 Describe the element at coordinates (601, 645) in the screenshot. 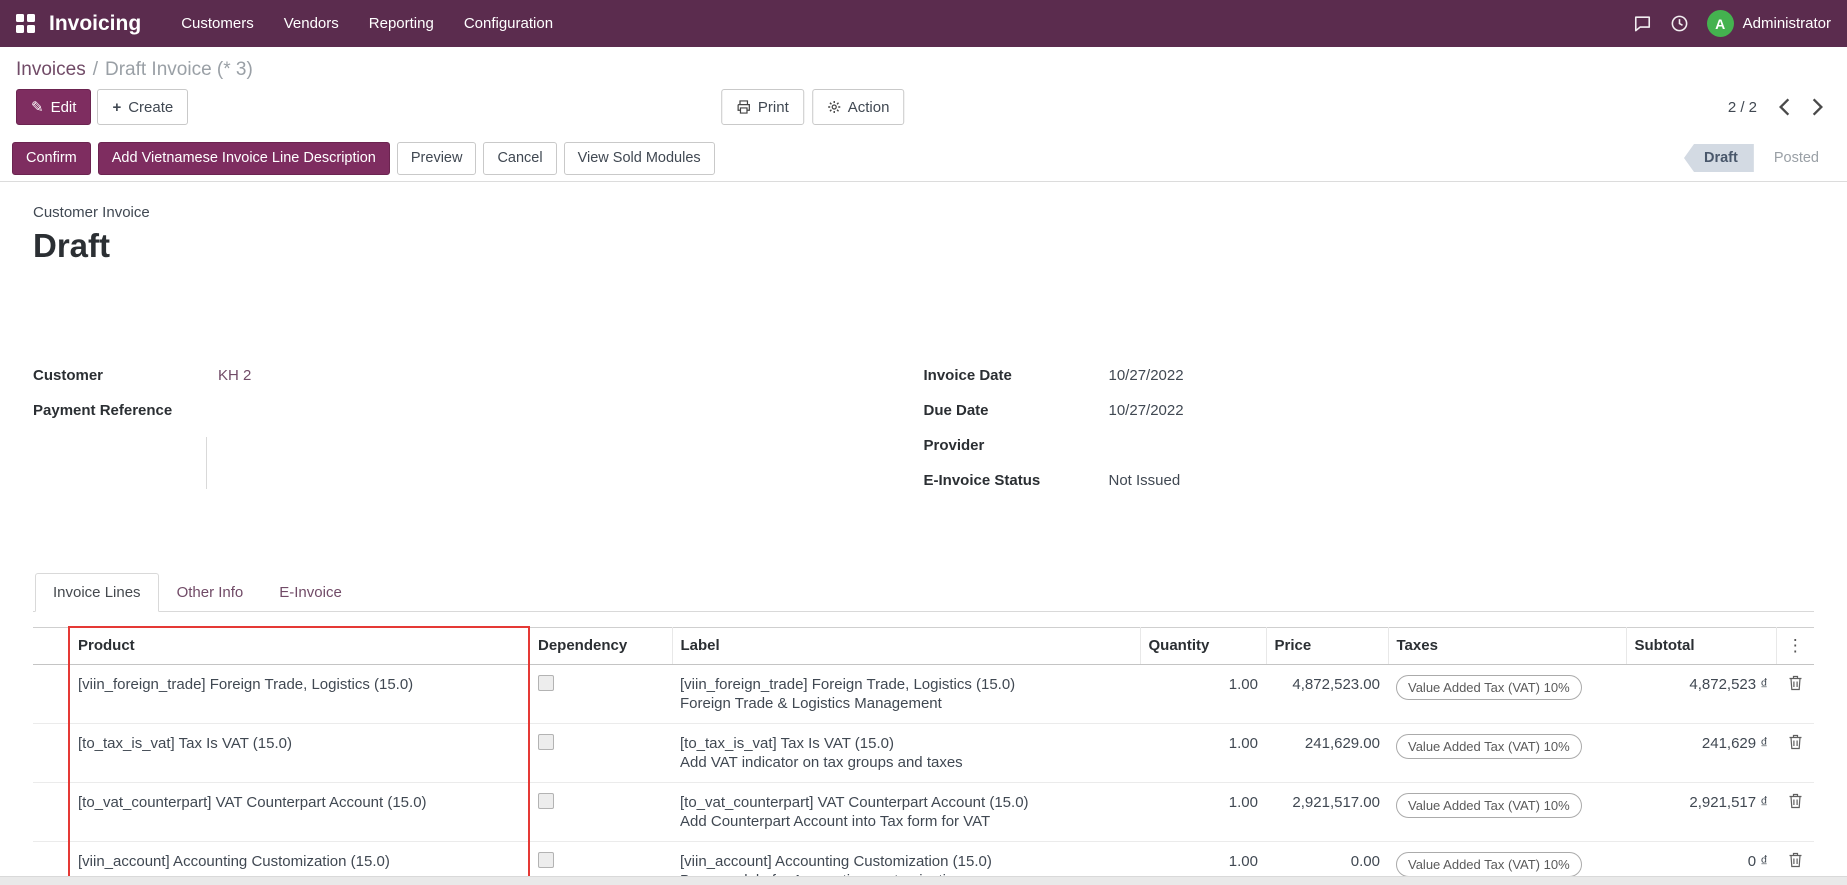

I see `dependency-column-header: Dependency` at that location.